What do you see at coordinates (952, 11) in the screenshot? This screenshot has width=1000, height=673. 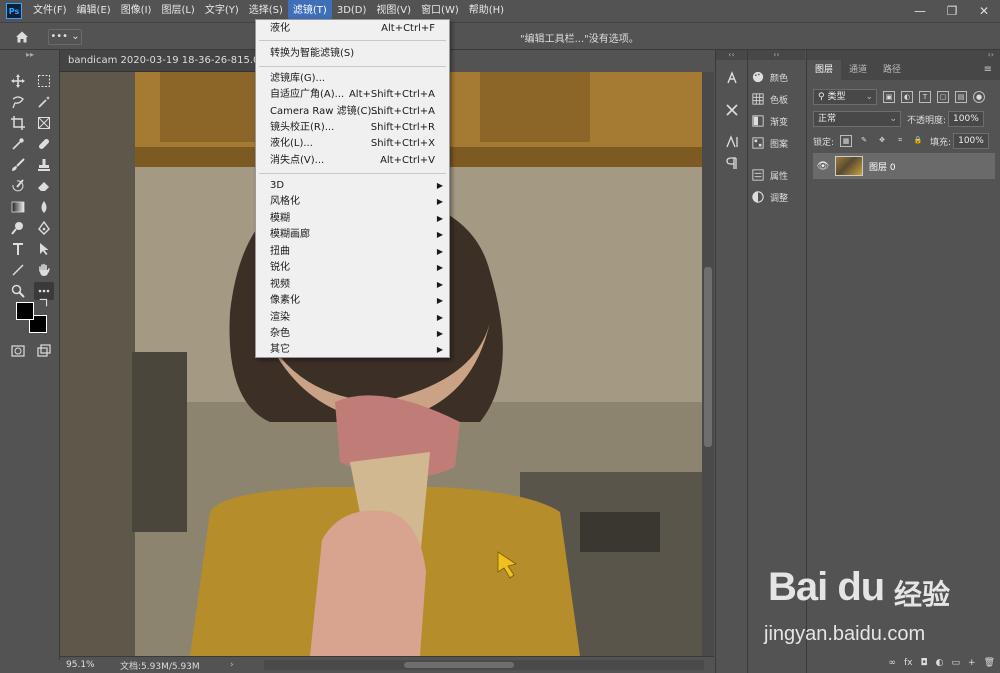 I see `restore-button: ❐` at bounding box center [952, 11].